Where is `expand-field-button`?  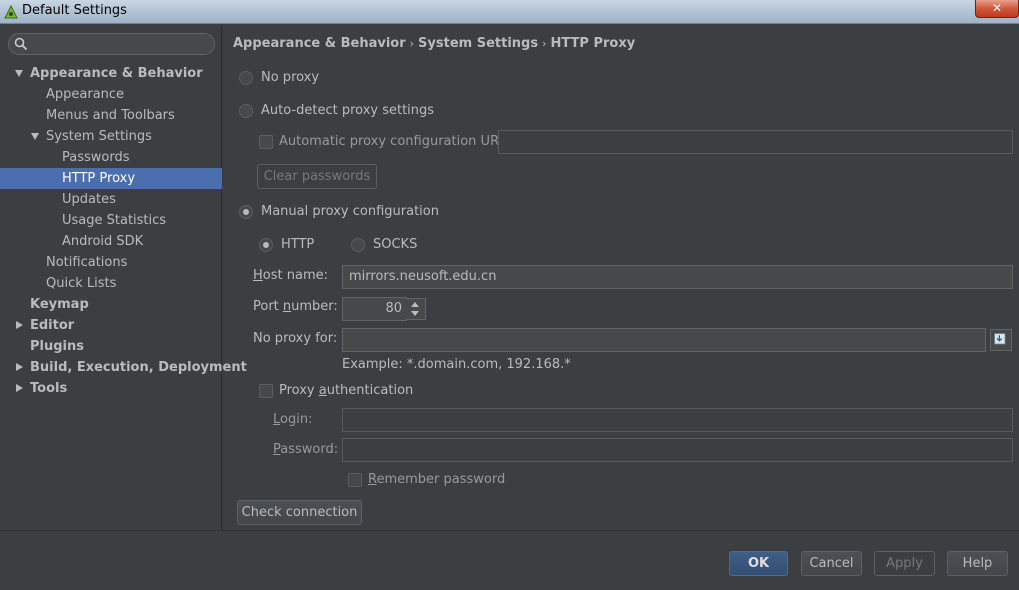 expand-field-button is located at coordinates (1001, 340).